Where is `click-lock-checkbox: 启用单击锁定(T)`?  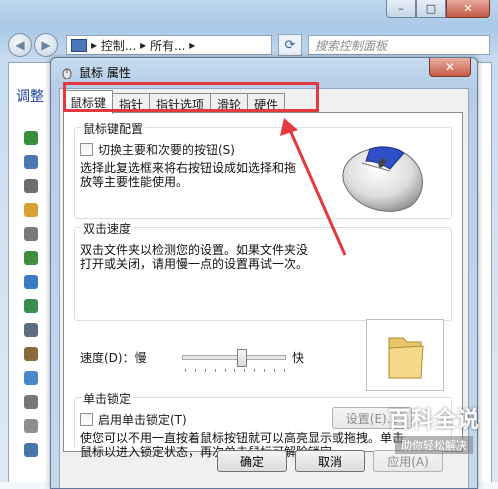 click-lock-checkbox: 启用单击锁定(T) is located at coordinates (133, 419).